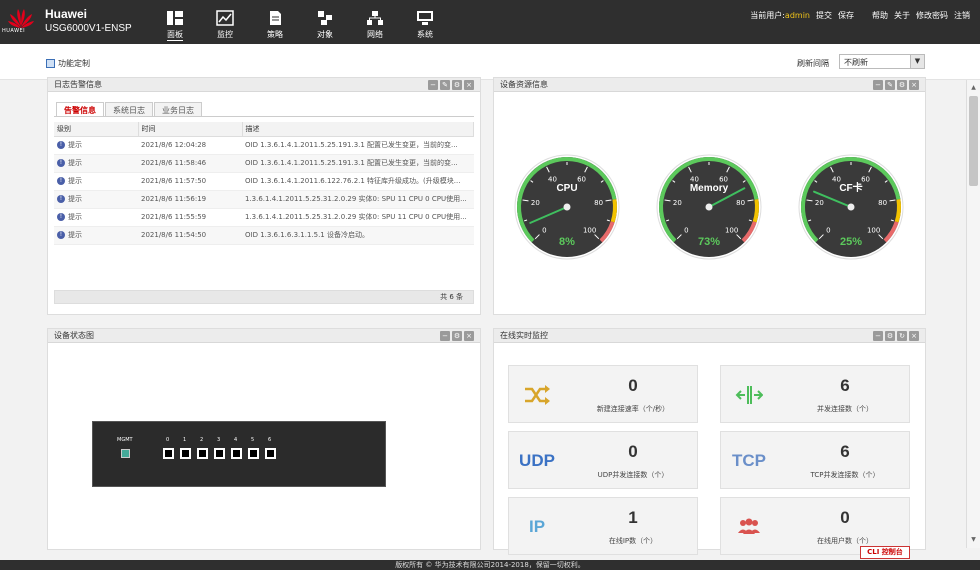 This screenshot has width=980, height=570. Describe the element at coordinates (880, 15) in the screenshot. I see `help-link: 帮助` at that location.